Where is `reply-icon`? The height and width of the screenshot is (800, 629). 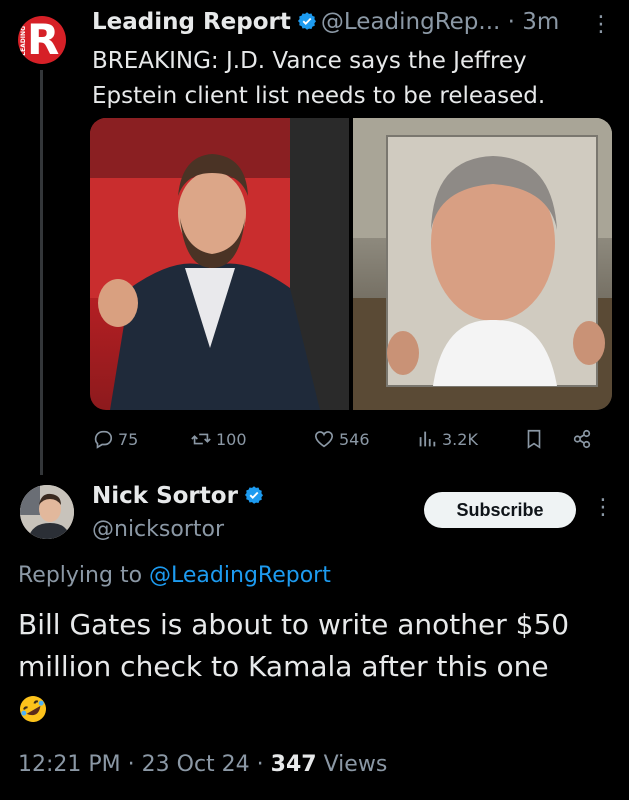
reply-icon is located at coordinates (103, 439).